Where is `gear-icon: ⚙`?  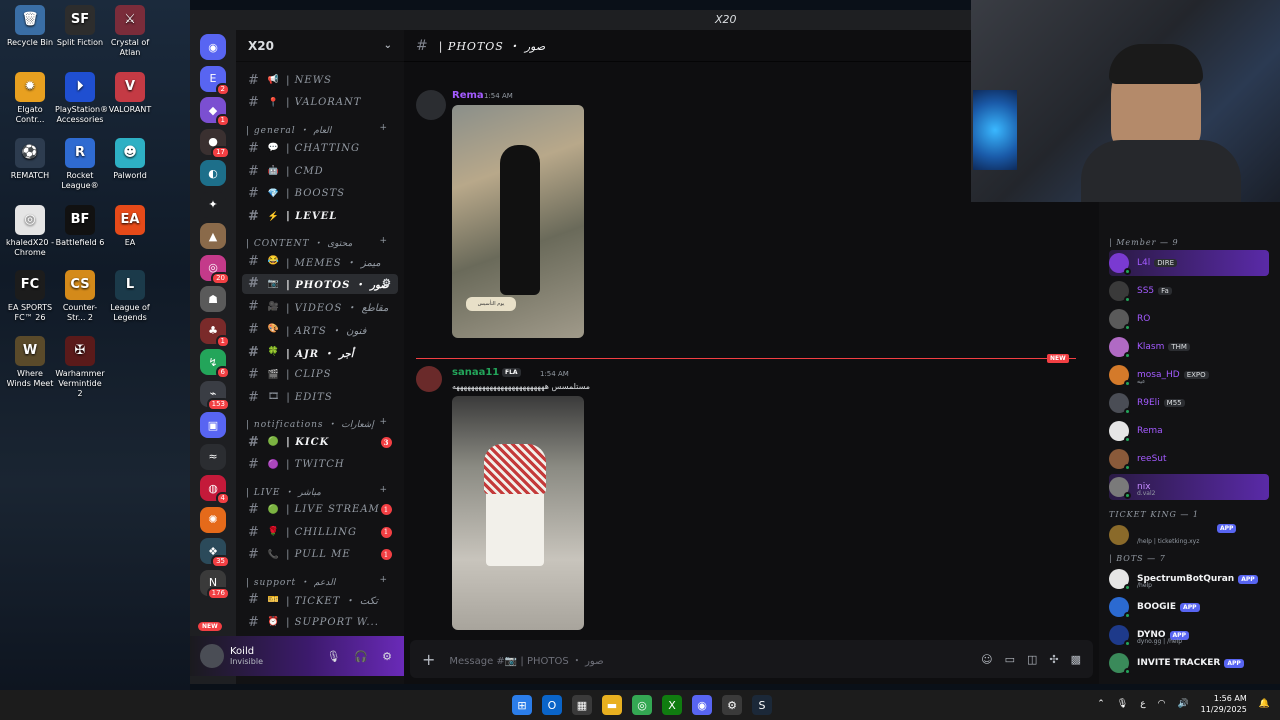 gear-icon: ⚙ is located at coordinates (387, 656).